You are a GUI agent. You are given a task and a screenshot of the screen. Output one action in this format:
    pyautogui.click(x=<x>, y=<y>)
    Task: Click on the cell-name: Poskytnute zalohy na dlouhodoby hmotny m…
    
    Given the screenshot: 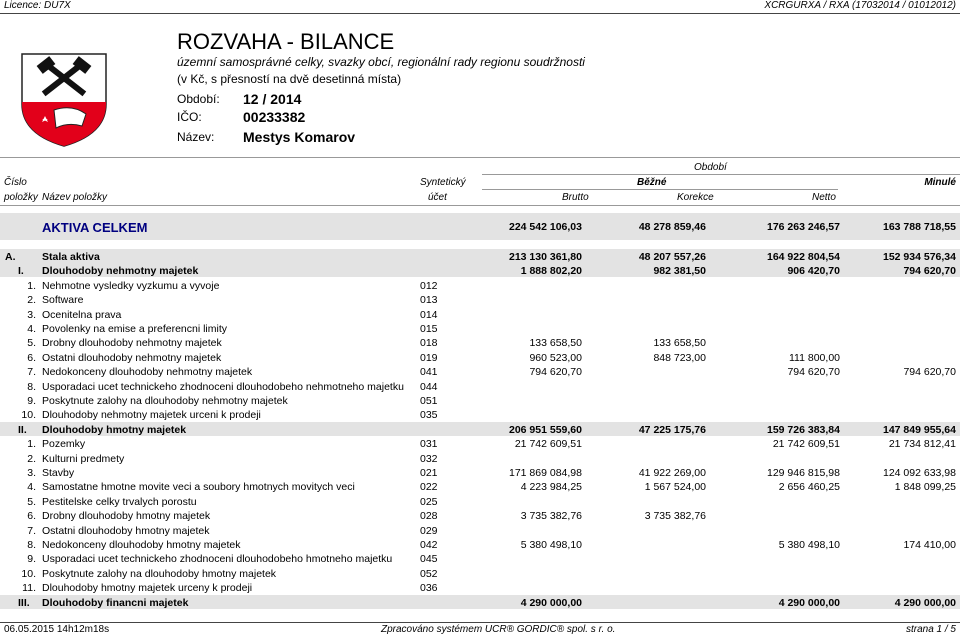 What is the action you would take?
    pyautogui.click(x=159, y=574)
    